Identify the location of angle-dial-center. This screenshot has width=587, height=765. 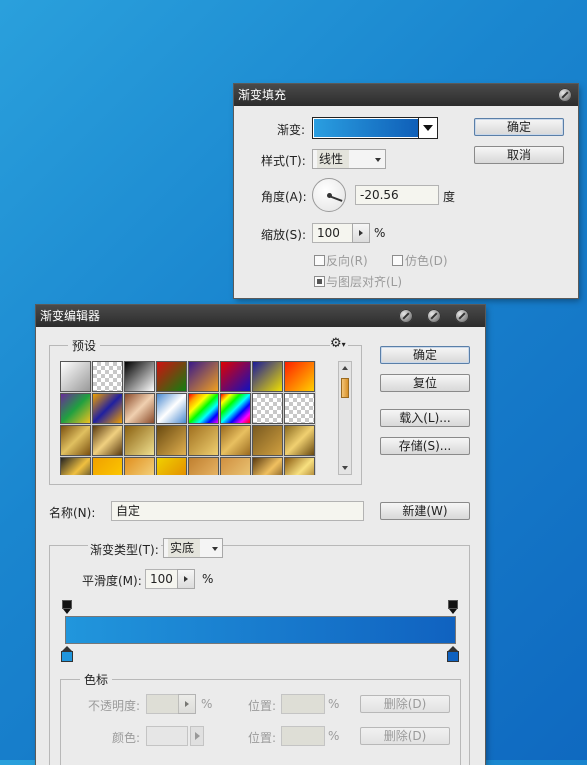
(329, 195).